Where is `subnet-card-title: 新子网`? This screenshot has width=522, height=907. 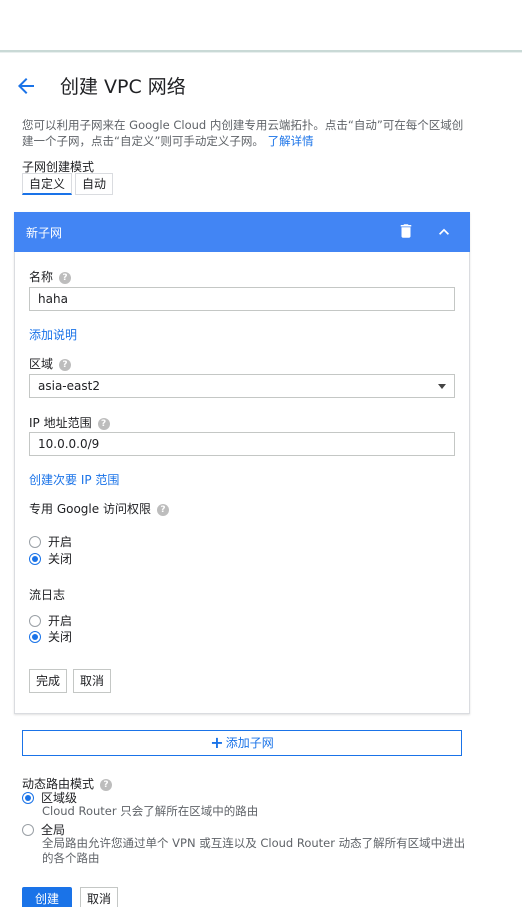 subnet-card-title: 新子网 is located at coordinates (44, 233).